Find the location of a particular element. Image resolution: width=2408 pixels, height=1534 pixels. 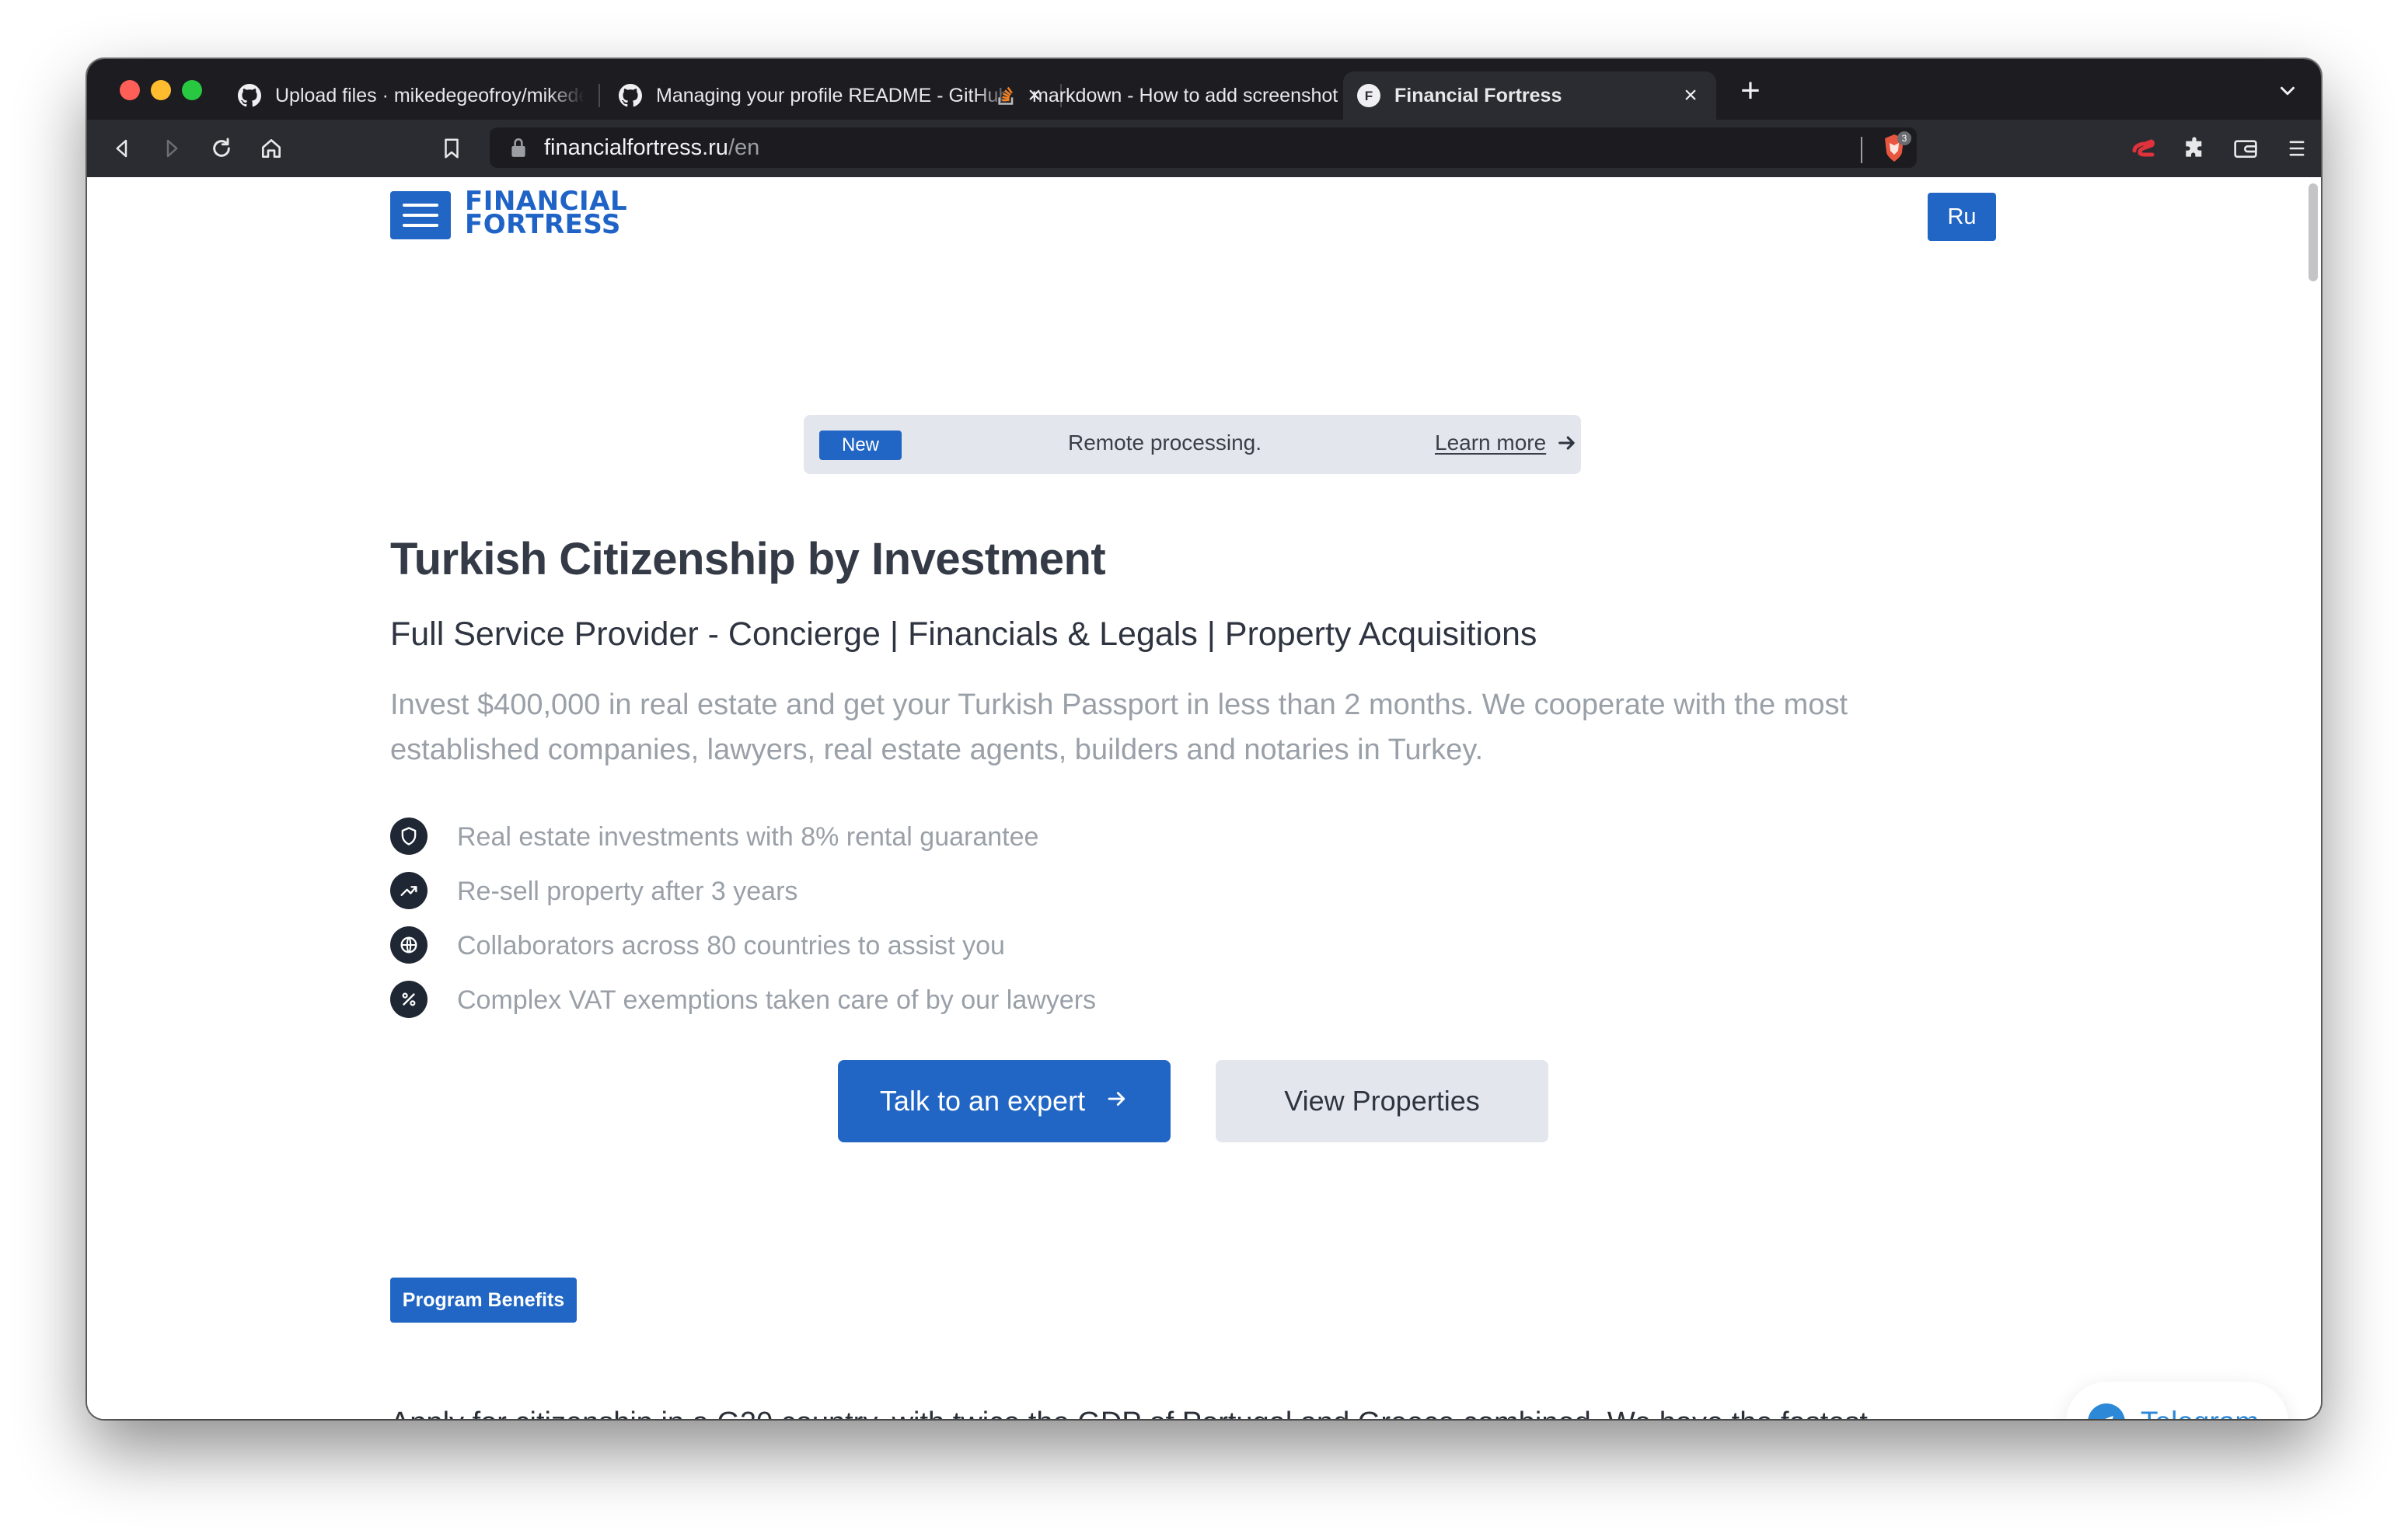

site-logo: FINANCIAL FORTRESS is located at coordinates (546, 214).